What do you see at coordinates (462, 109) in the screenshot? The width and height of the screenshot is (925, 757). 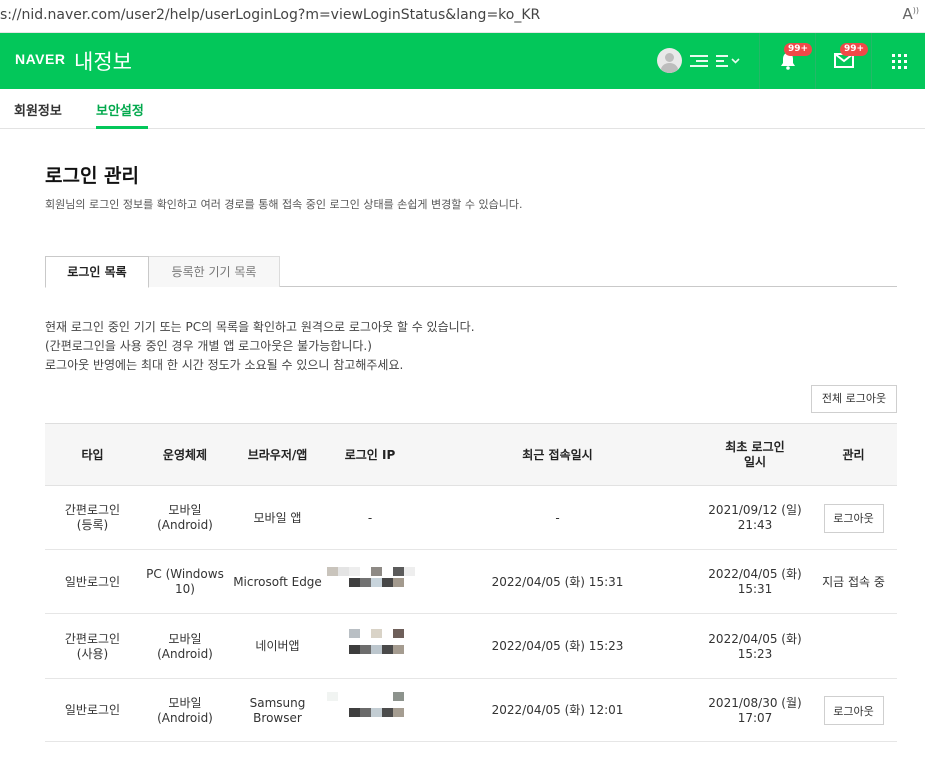 I see `sub-navigation: 회원정보 보안설정` at bounding box center [462, 109].